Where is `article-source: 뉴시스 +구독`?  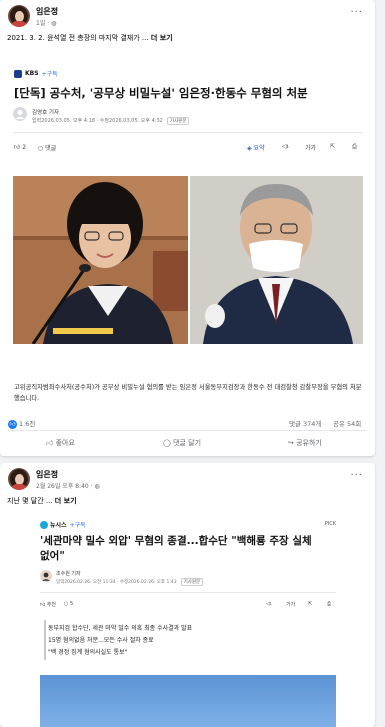 article-source: 뉴시스 +구독 is located at coordinates (63, 524).